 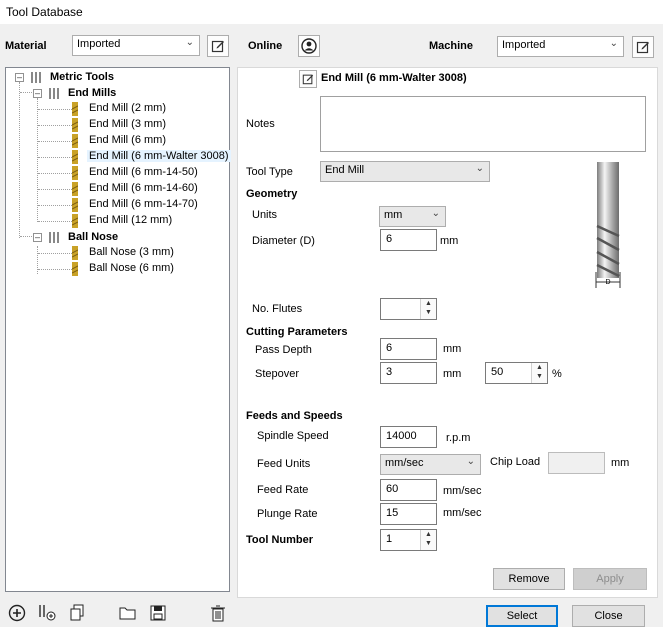 I want to click on units-label: Units, so click(x=265, y=215).